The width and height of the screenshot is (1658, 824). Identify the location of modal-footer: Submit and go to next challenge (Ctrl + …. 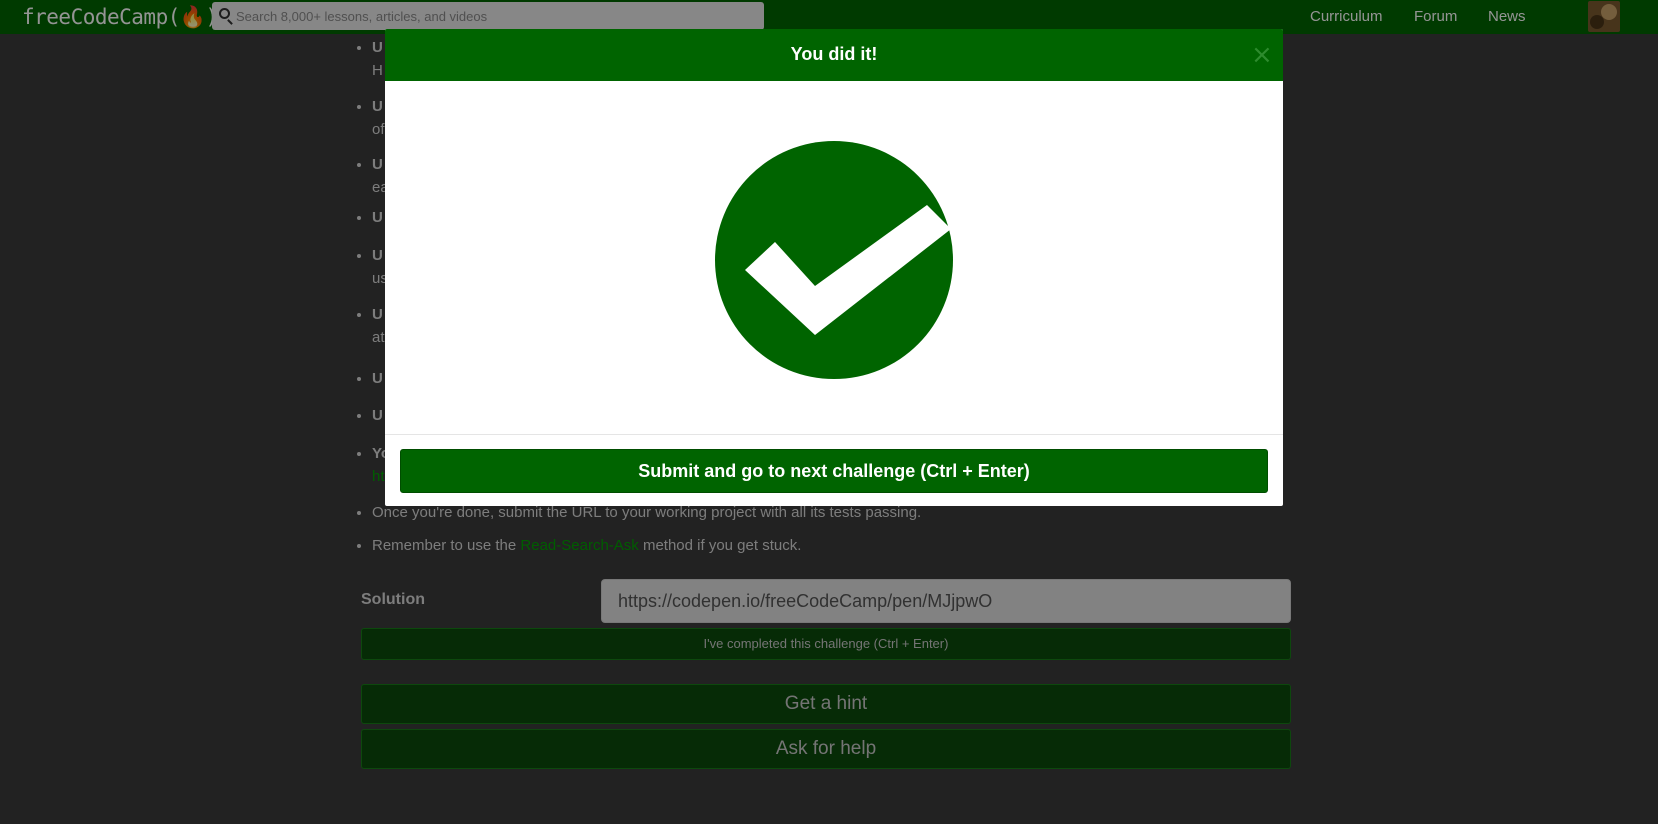
(834, 470).